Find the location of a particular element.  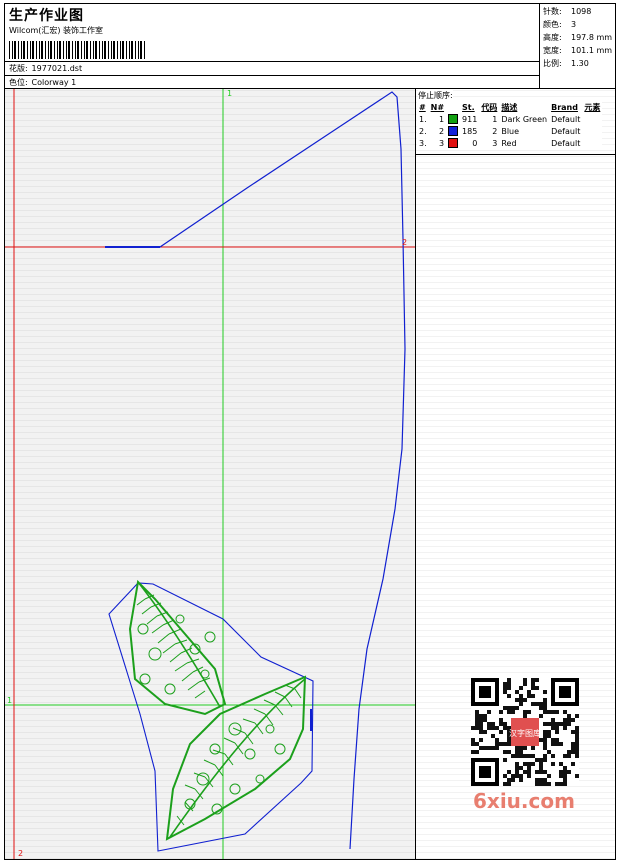

stat-height: 高度: 197.8 mm is located at coordinates (578, 37).